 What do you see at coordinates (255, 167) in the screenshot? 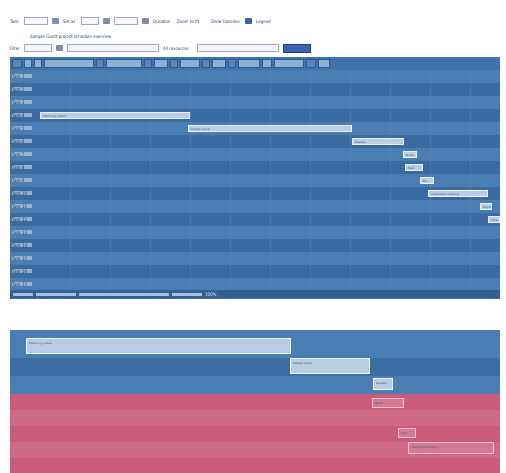
I see `table-row: Task 8` at bounding box center [255, 167].